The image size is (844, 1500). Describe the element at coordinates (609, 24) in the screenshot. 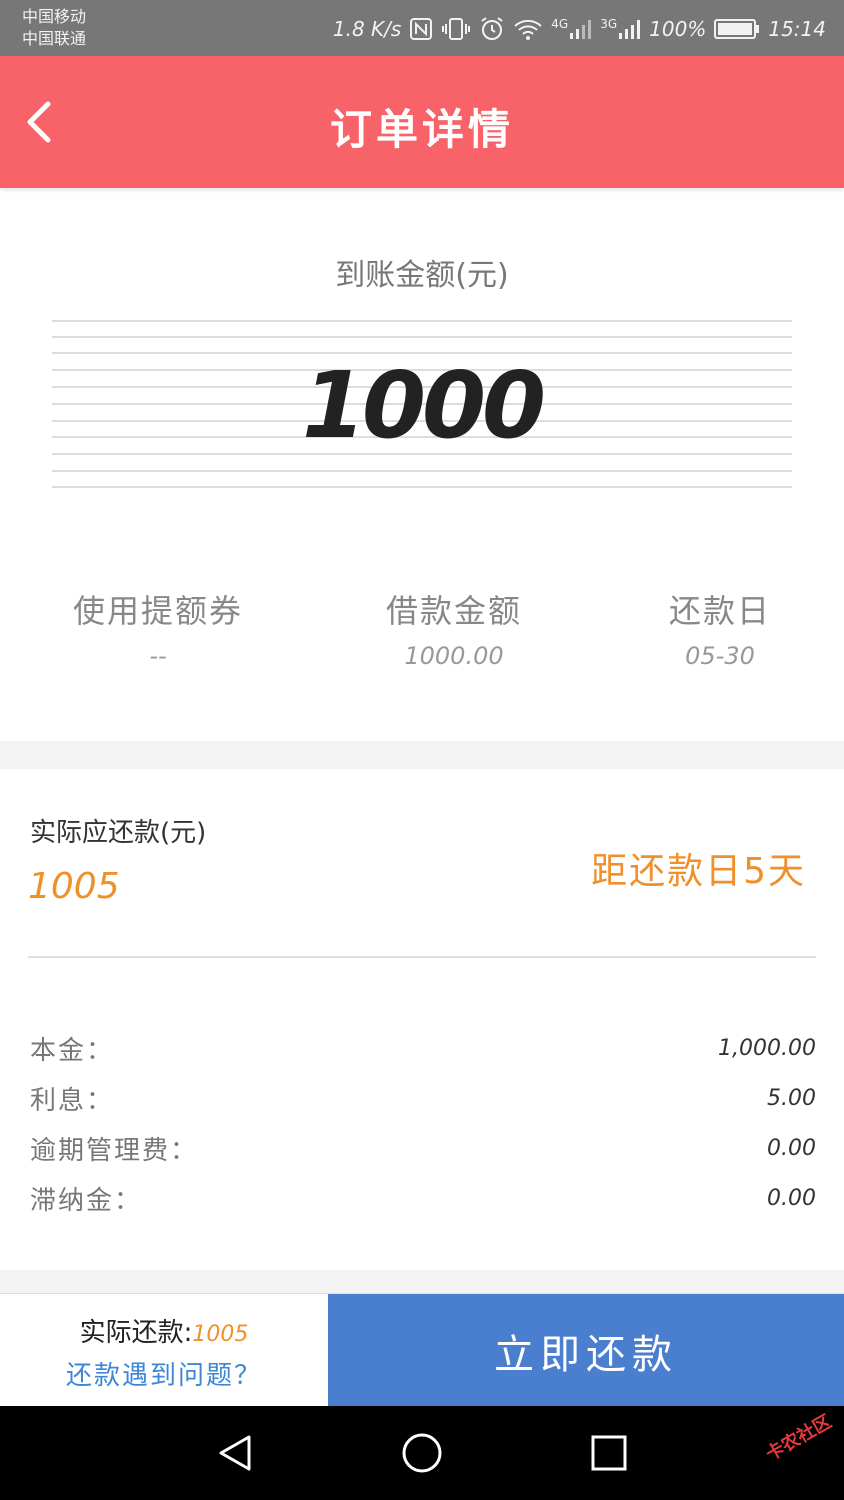

I see `network-type-2: 3G` at that location.